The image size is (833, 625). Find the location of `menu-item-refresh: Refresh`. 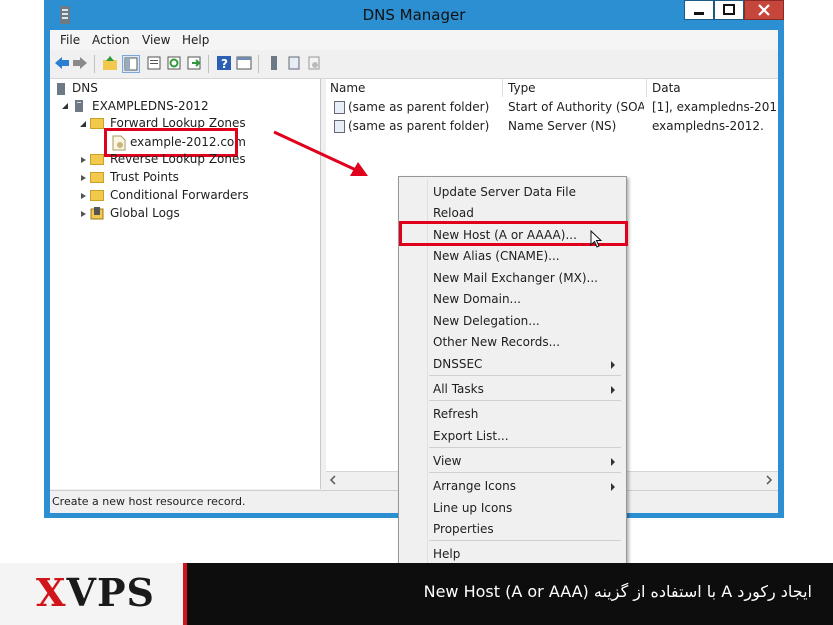

menu-item-refresh: Refresh is located at coordinates (455, 414).